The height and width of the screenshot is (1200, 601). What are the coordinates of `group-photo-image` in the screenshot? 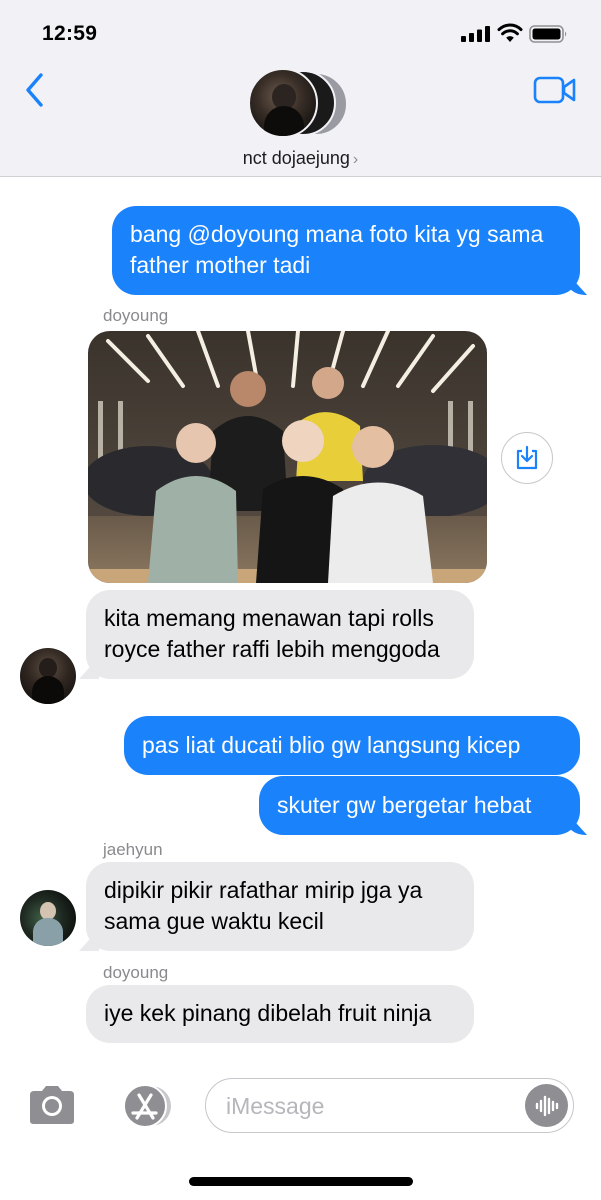 It's located at (287, 457).